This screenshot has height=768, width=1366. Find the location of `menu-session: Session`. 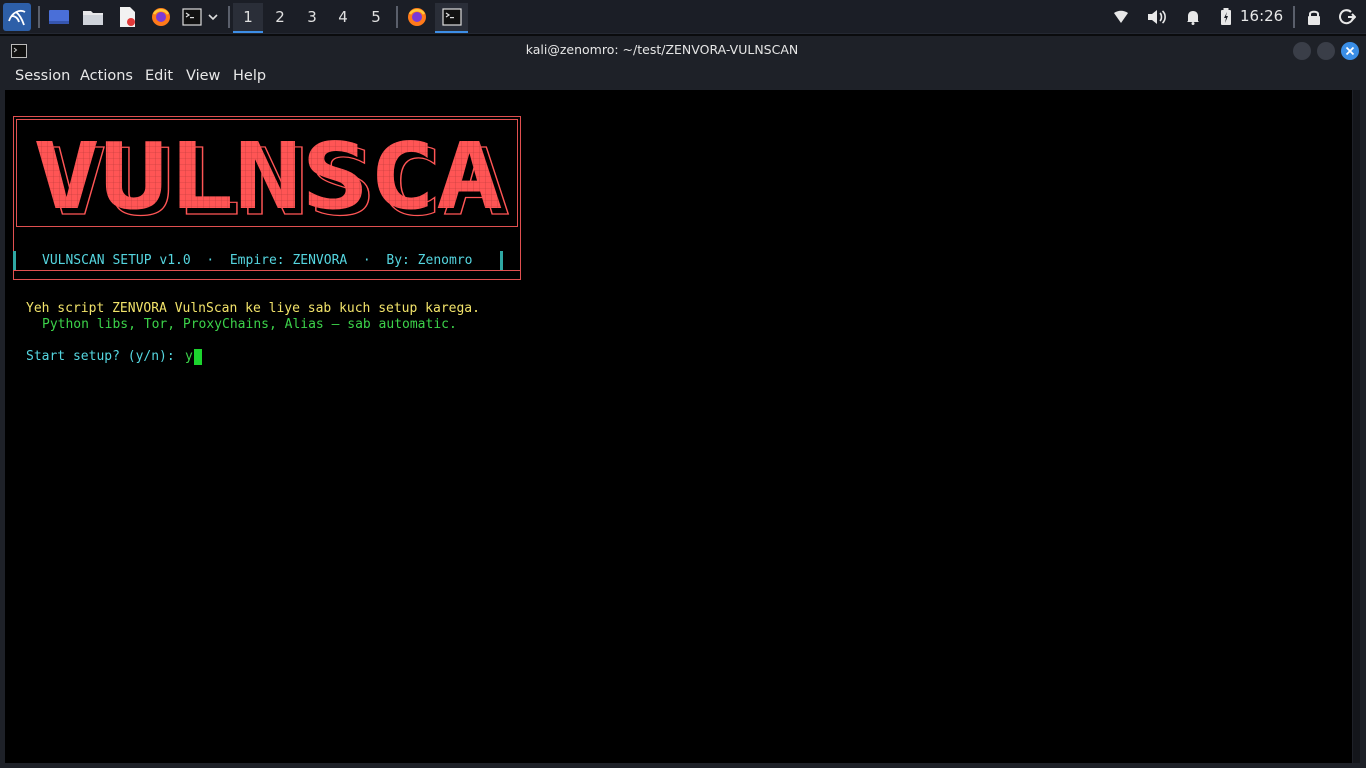

menu-session: Session is located at coordinates (42, 76).